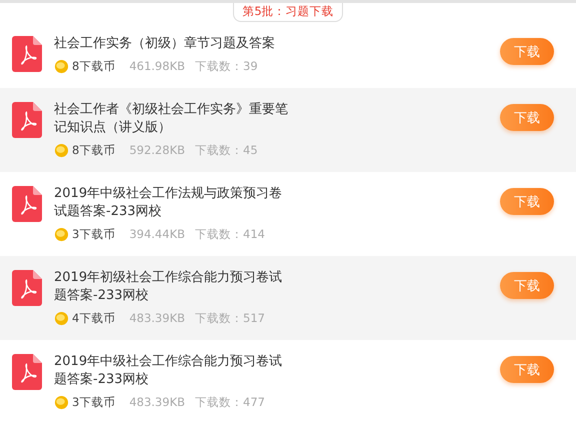 This screenshot has width=576, height=423. I want to click on download-count: 下载数：477, so click(230, 402).